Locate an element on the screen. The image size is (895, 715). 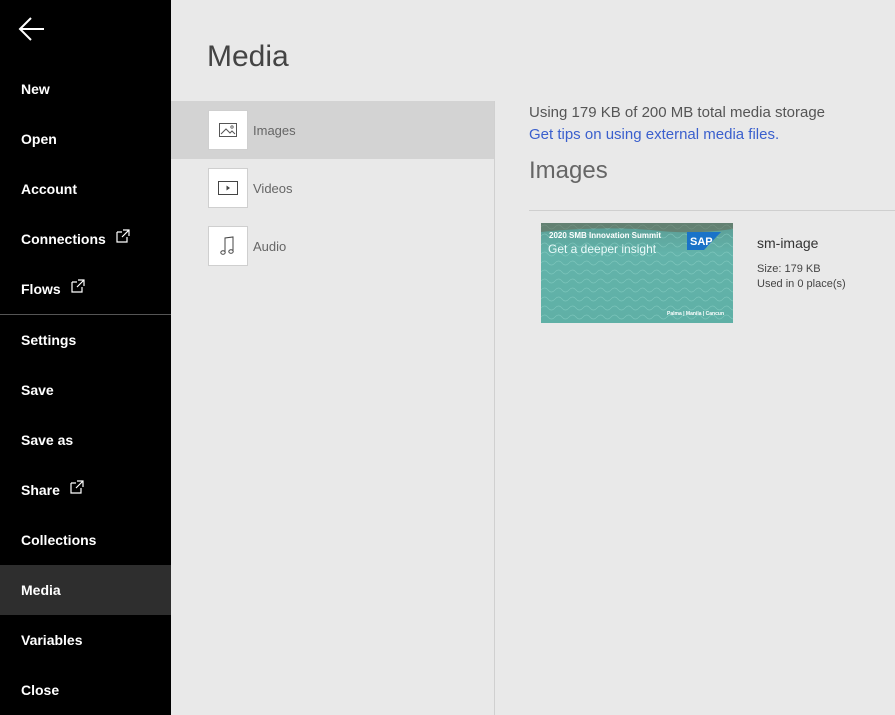
images-section-title: Images is located at coordinates (568, 170).